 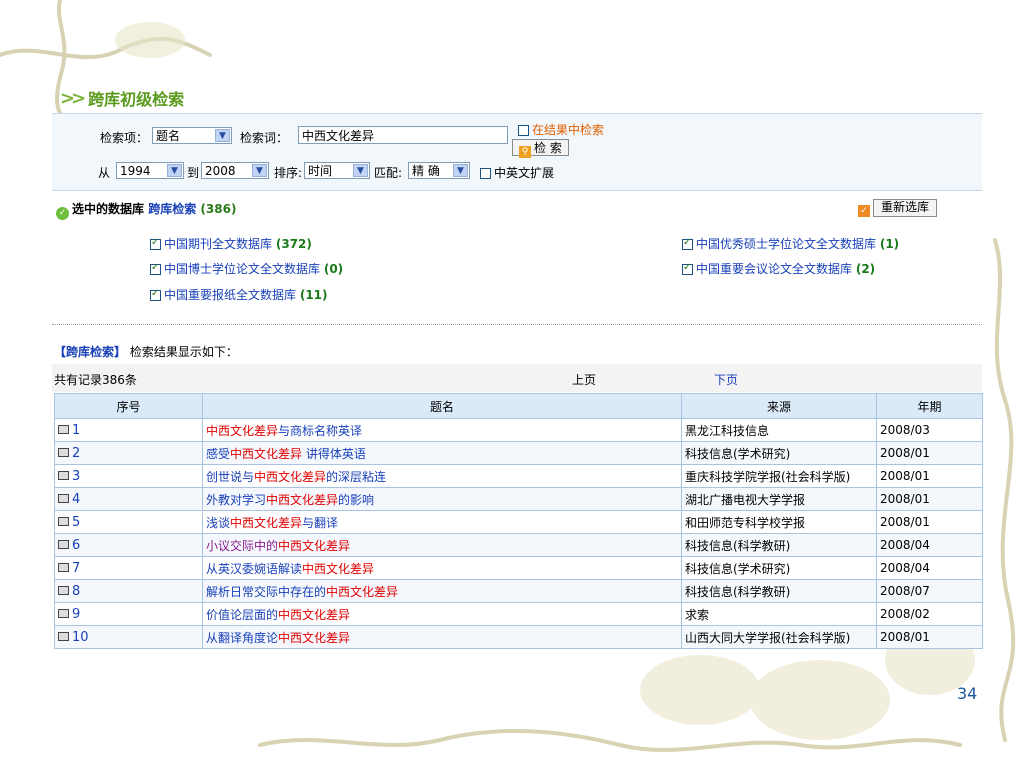 I want to click on title-cell: 解析日常交际中存在的中西文化差异, so click(x=442, y=591).